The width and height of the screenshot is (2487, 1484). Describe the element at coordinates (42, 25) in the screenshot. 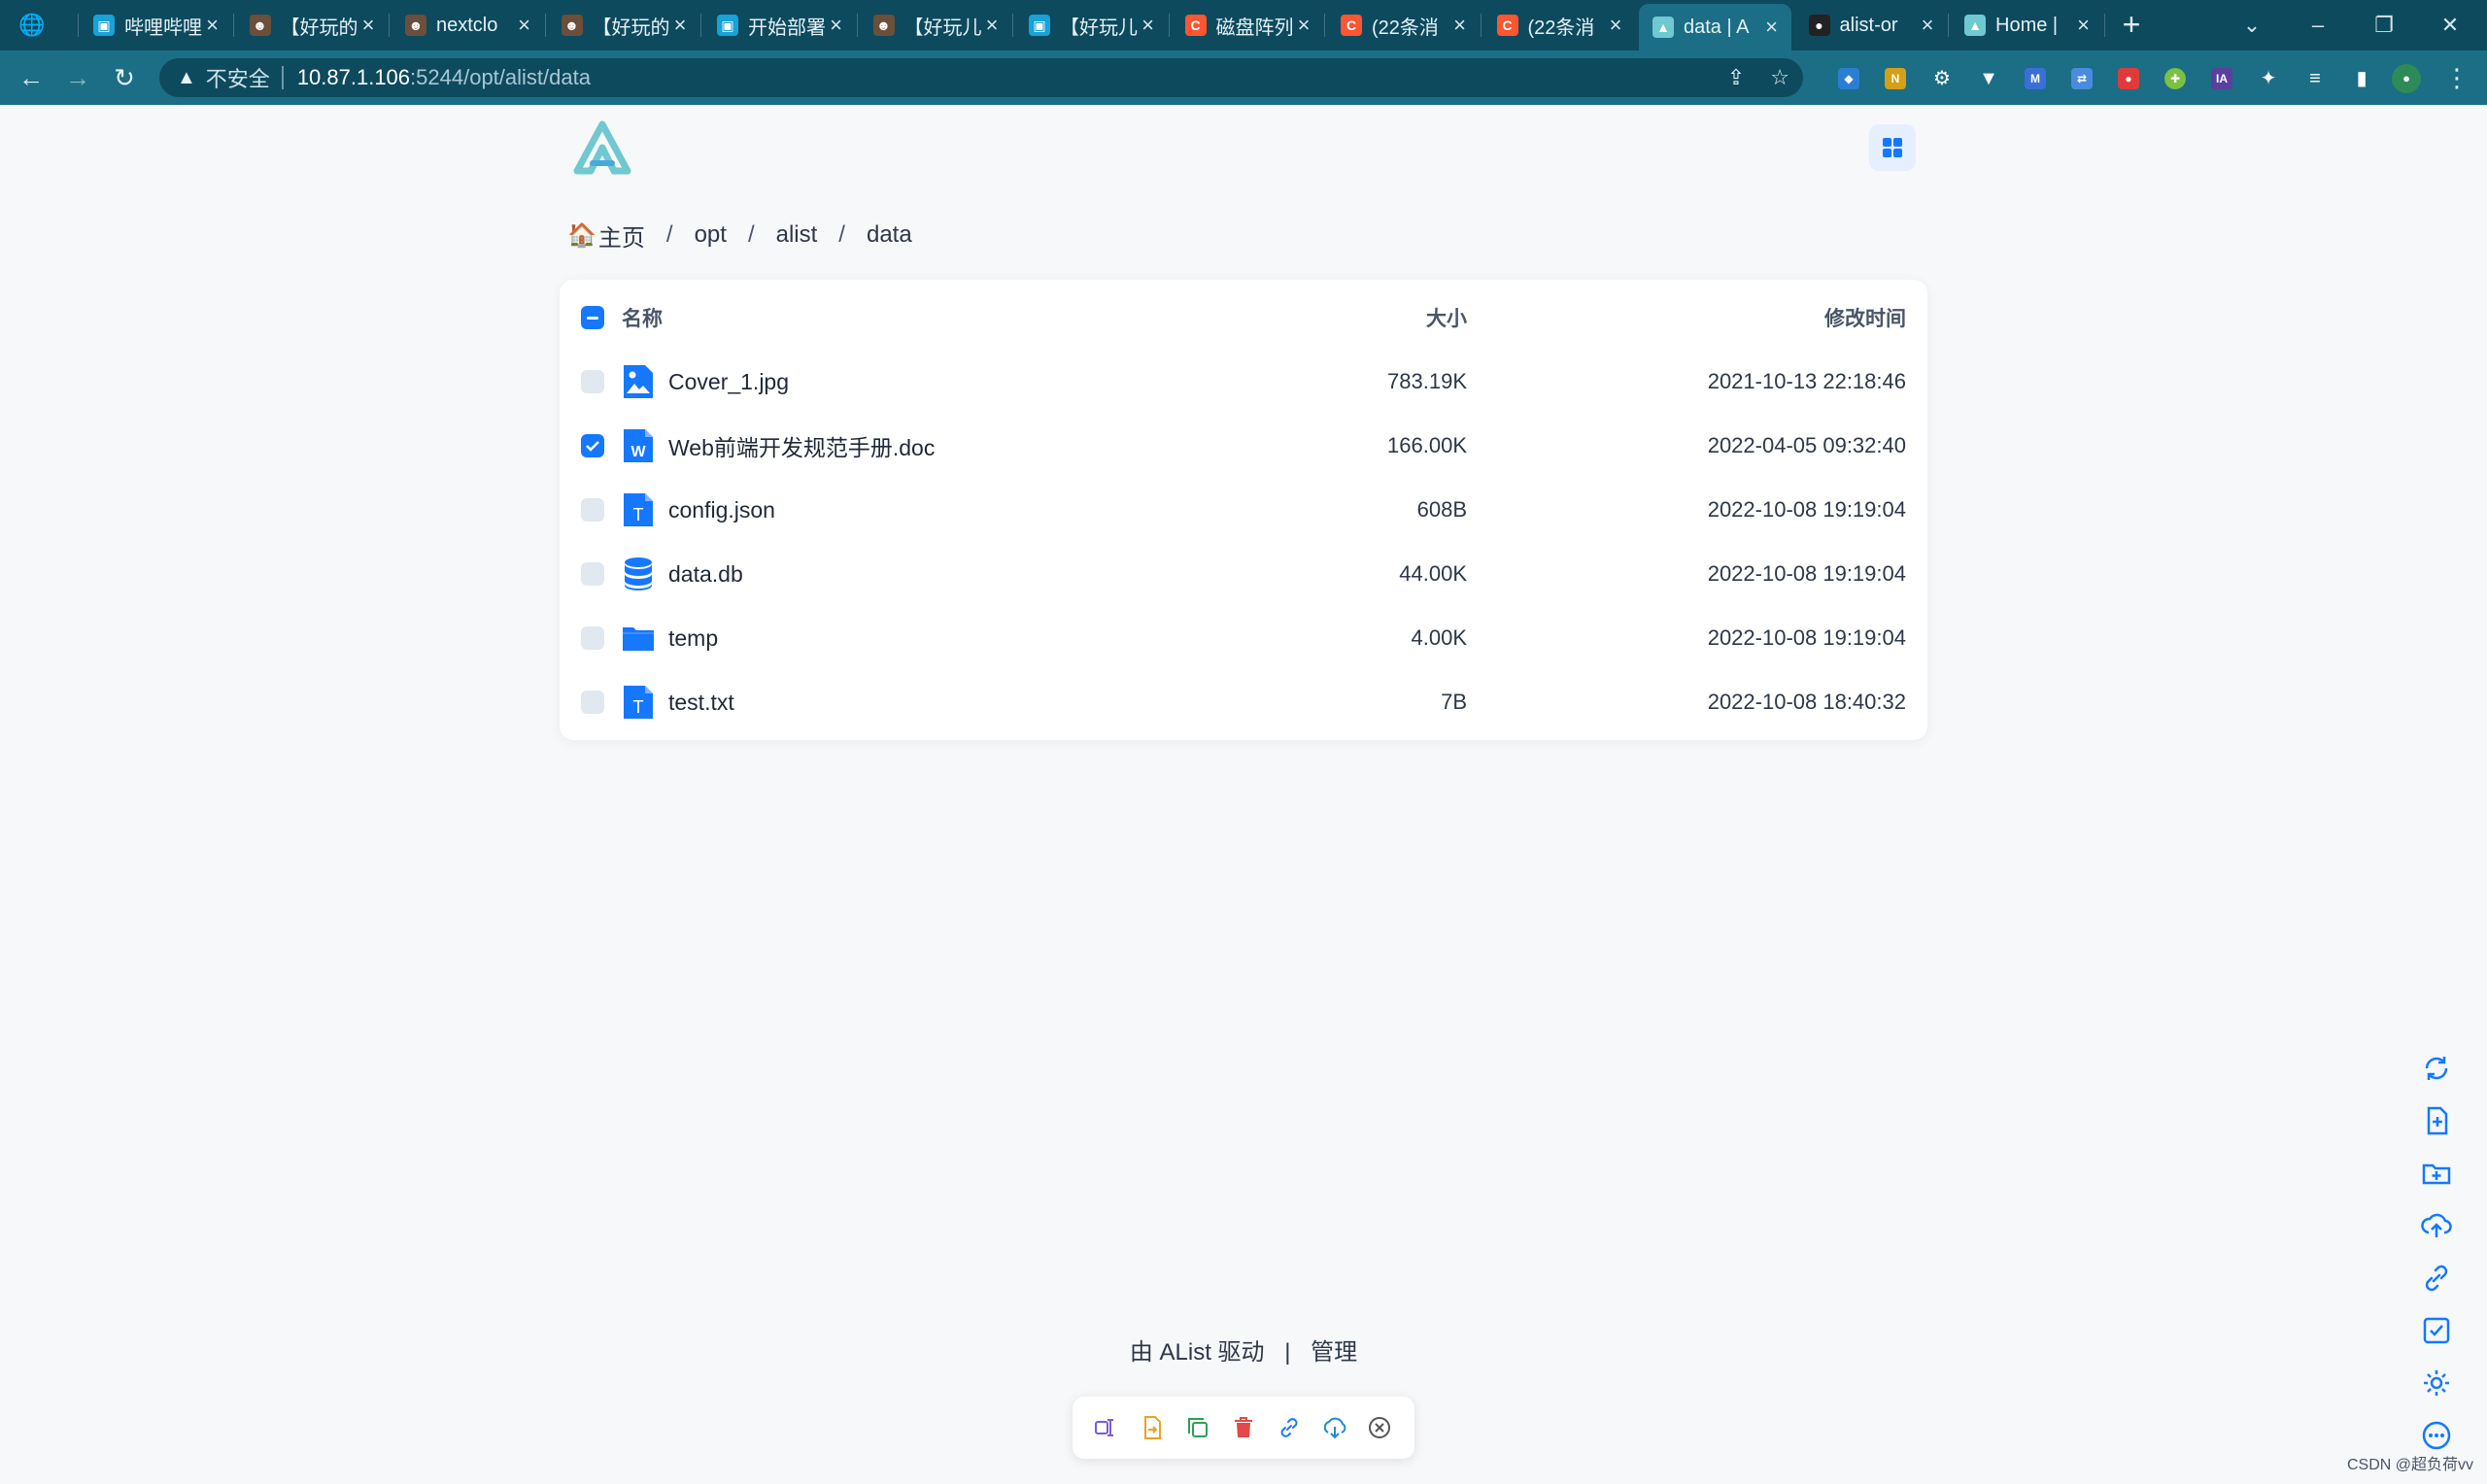

I see `pinned-tab: 🌐` at that location.